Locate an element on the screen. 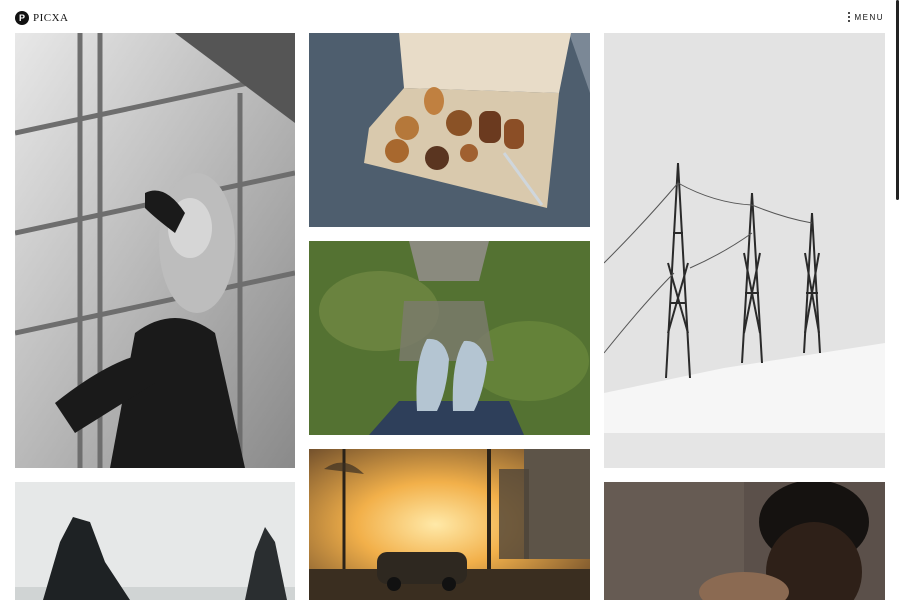 The width and height of the screenshot is (900, 600). photo-feet-grass is located at coordinates (449, 338).